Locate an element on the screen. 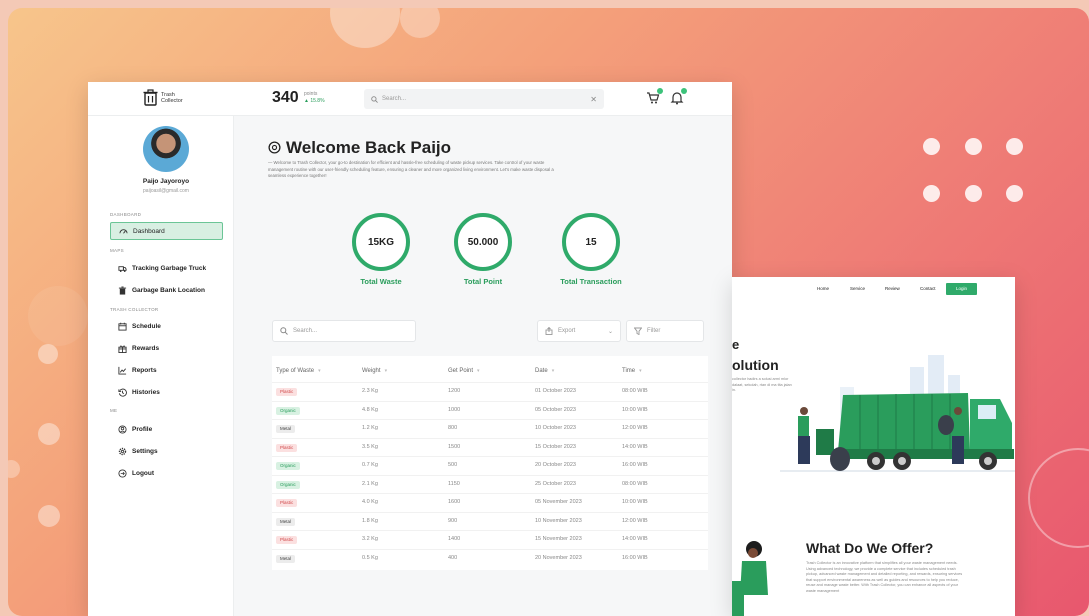 The image size is (1089, 616). landing-nav-review: Review is located at coordinates (892, 288).